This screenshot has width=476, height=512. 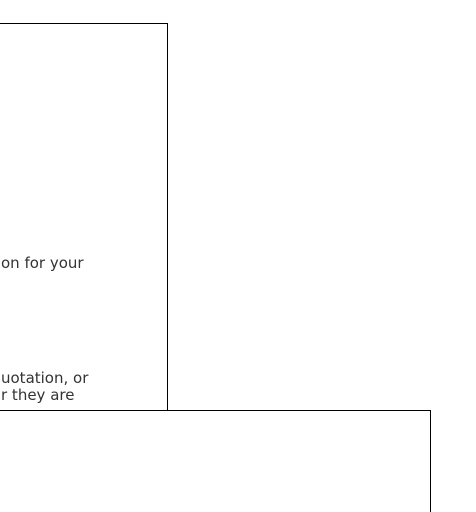 What do you see at coordinates (38, 395) in the screenshot?
I see `text-line: r they are` at bounding box center [38, 395].